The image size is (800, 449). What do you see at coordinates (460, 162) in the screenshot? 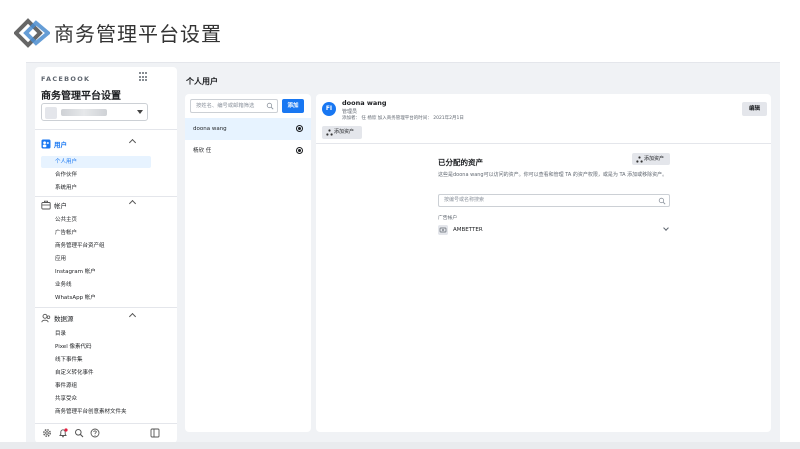
I see `assigned-assets-title: 已分配的资产` at bounding box center [460, 162].